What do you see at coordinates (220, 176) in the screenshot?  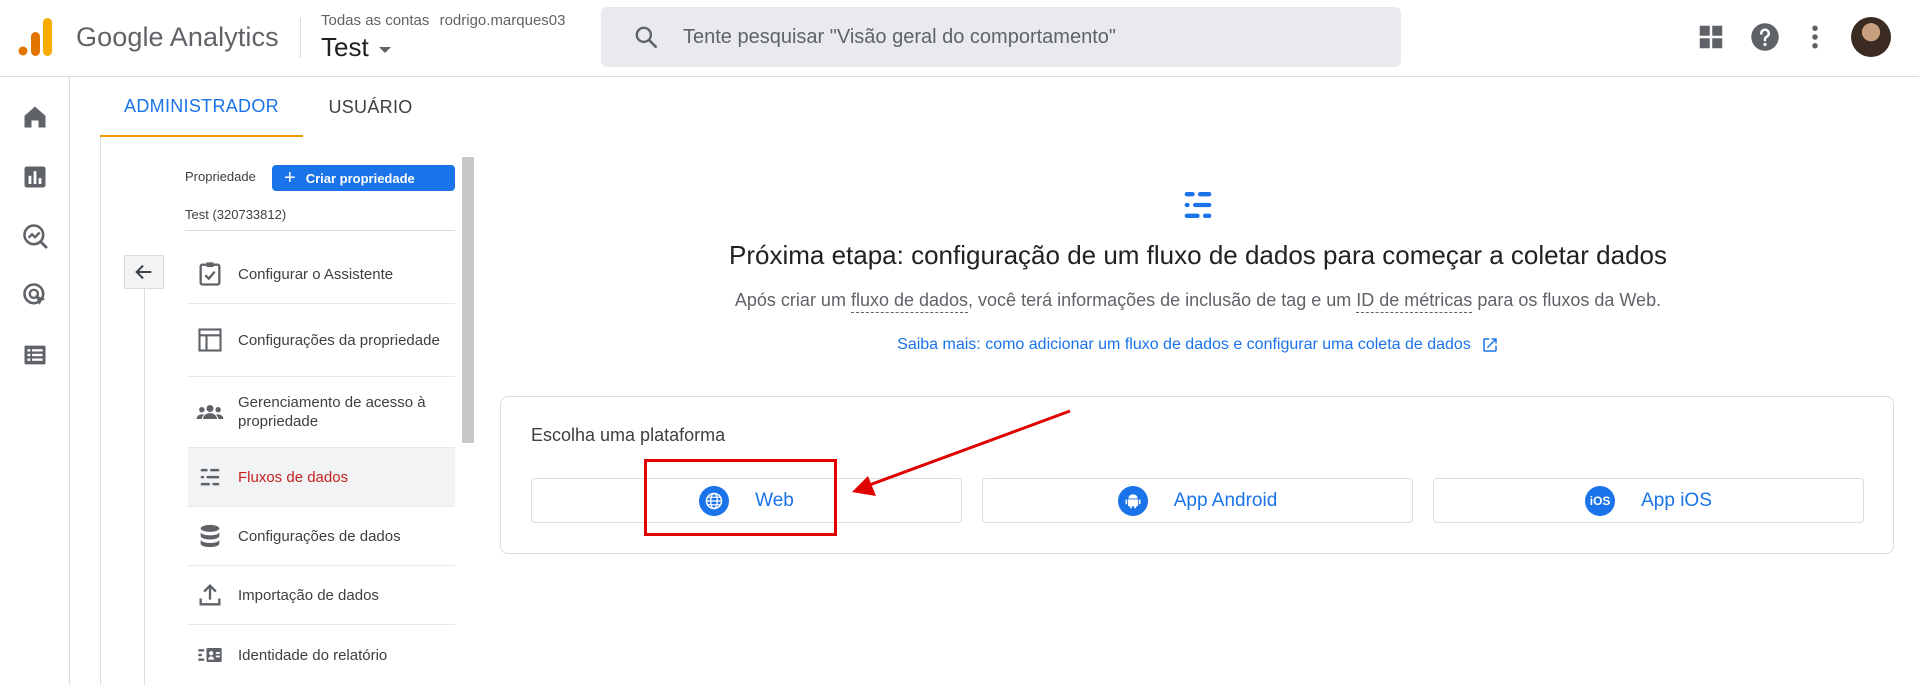 I see `property-label: Propriedade` at bounding box center [220, 176].